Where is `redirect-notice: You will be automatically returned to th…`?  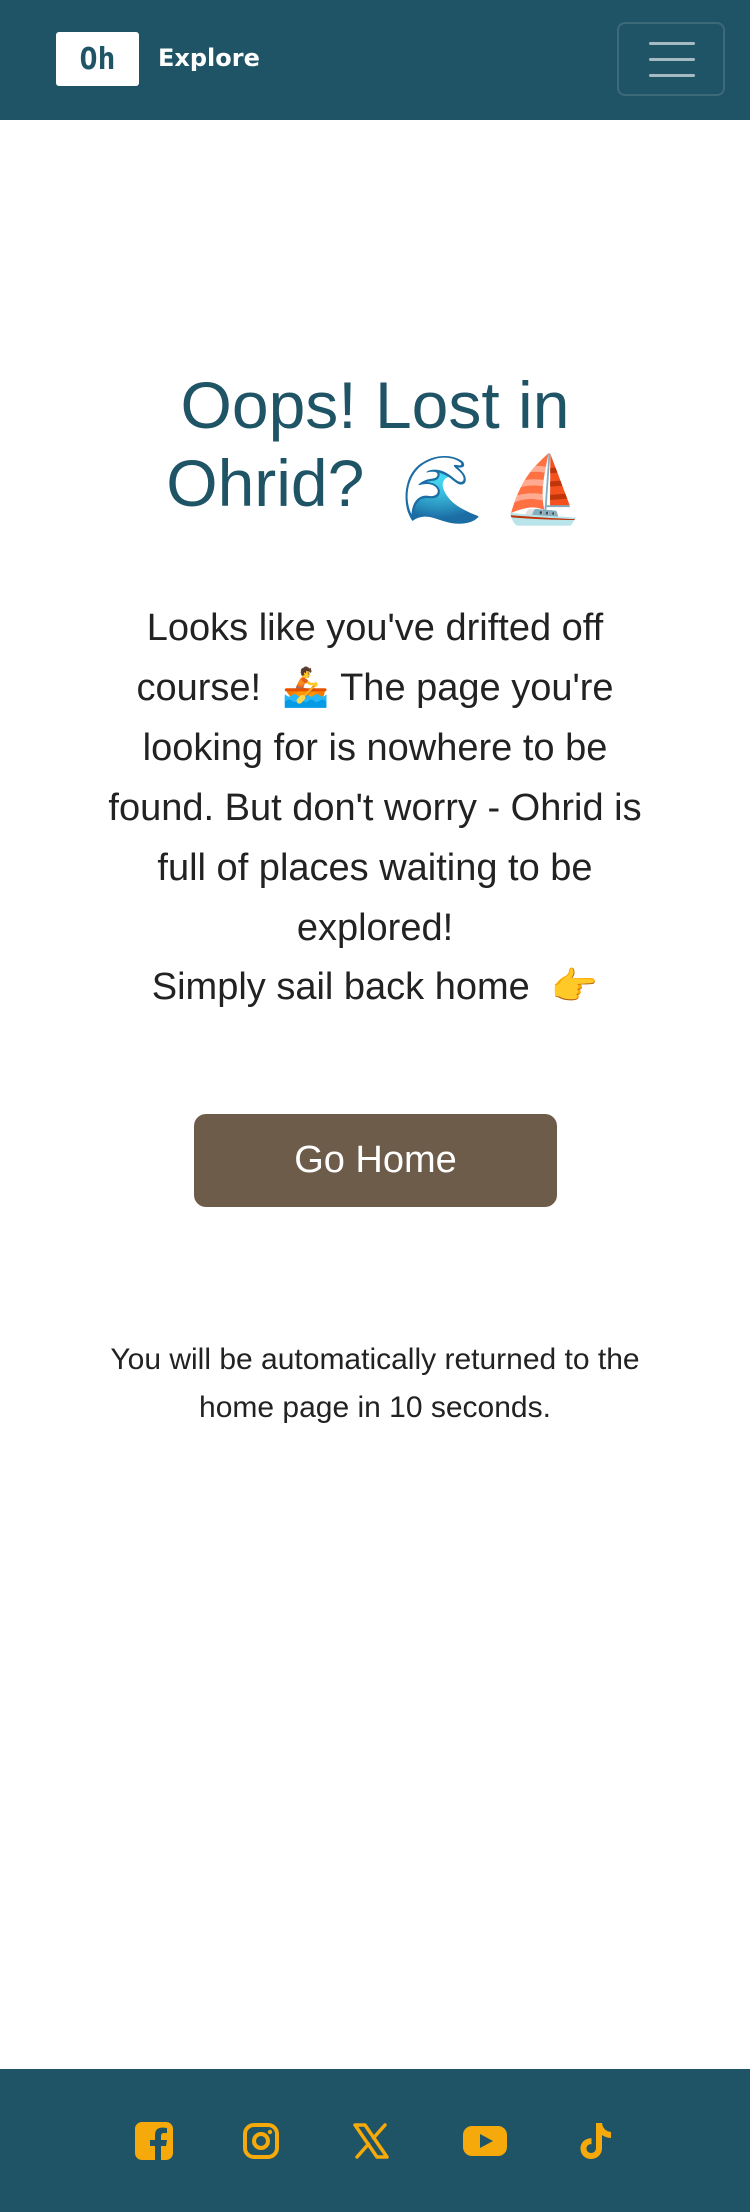 redirect-notice: You will be automatically returned to th… is located at coordinates (375, 1383).